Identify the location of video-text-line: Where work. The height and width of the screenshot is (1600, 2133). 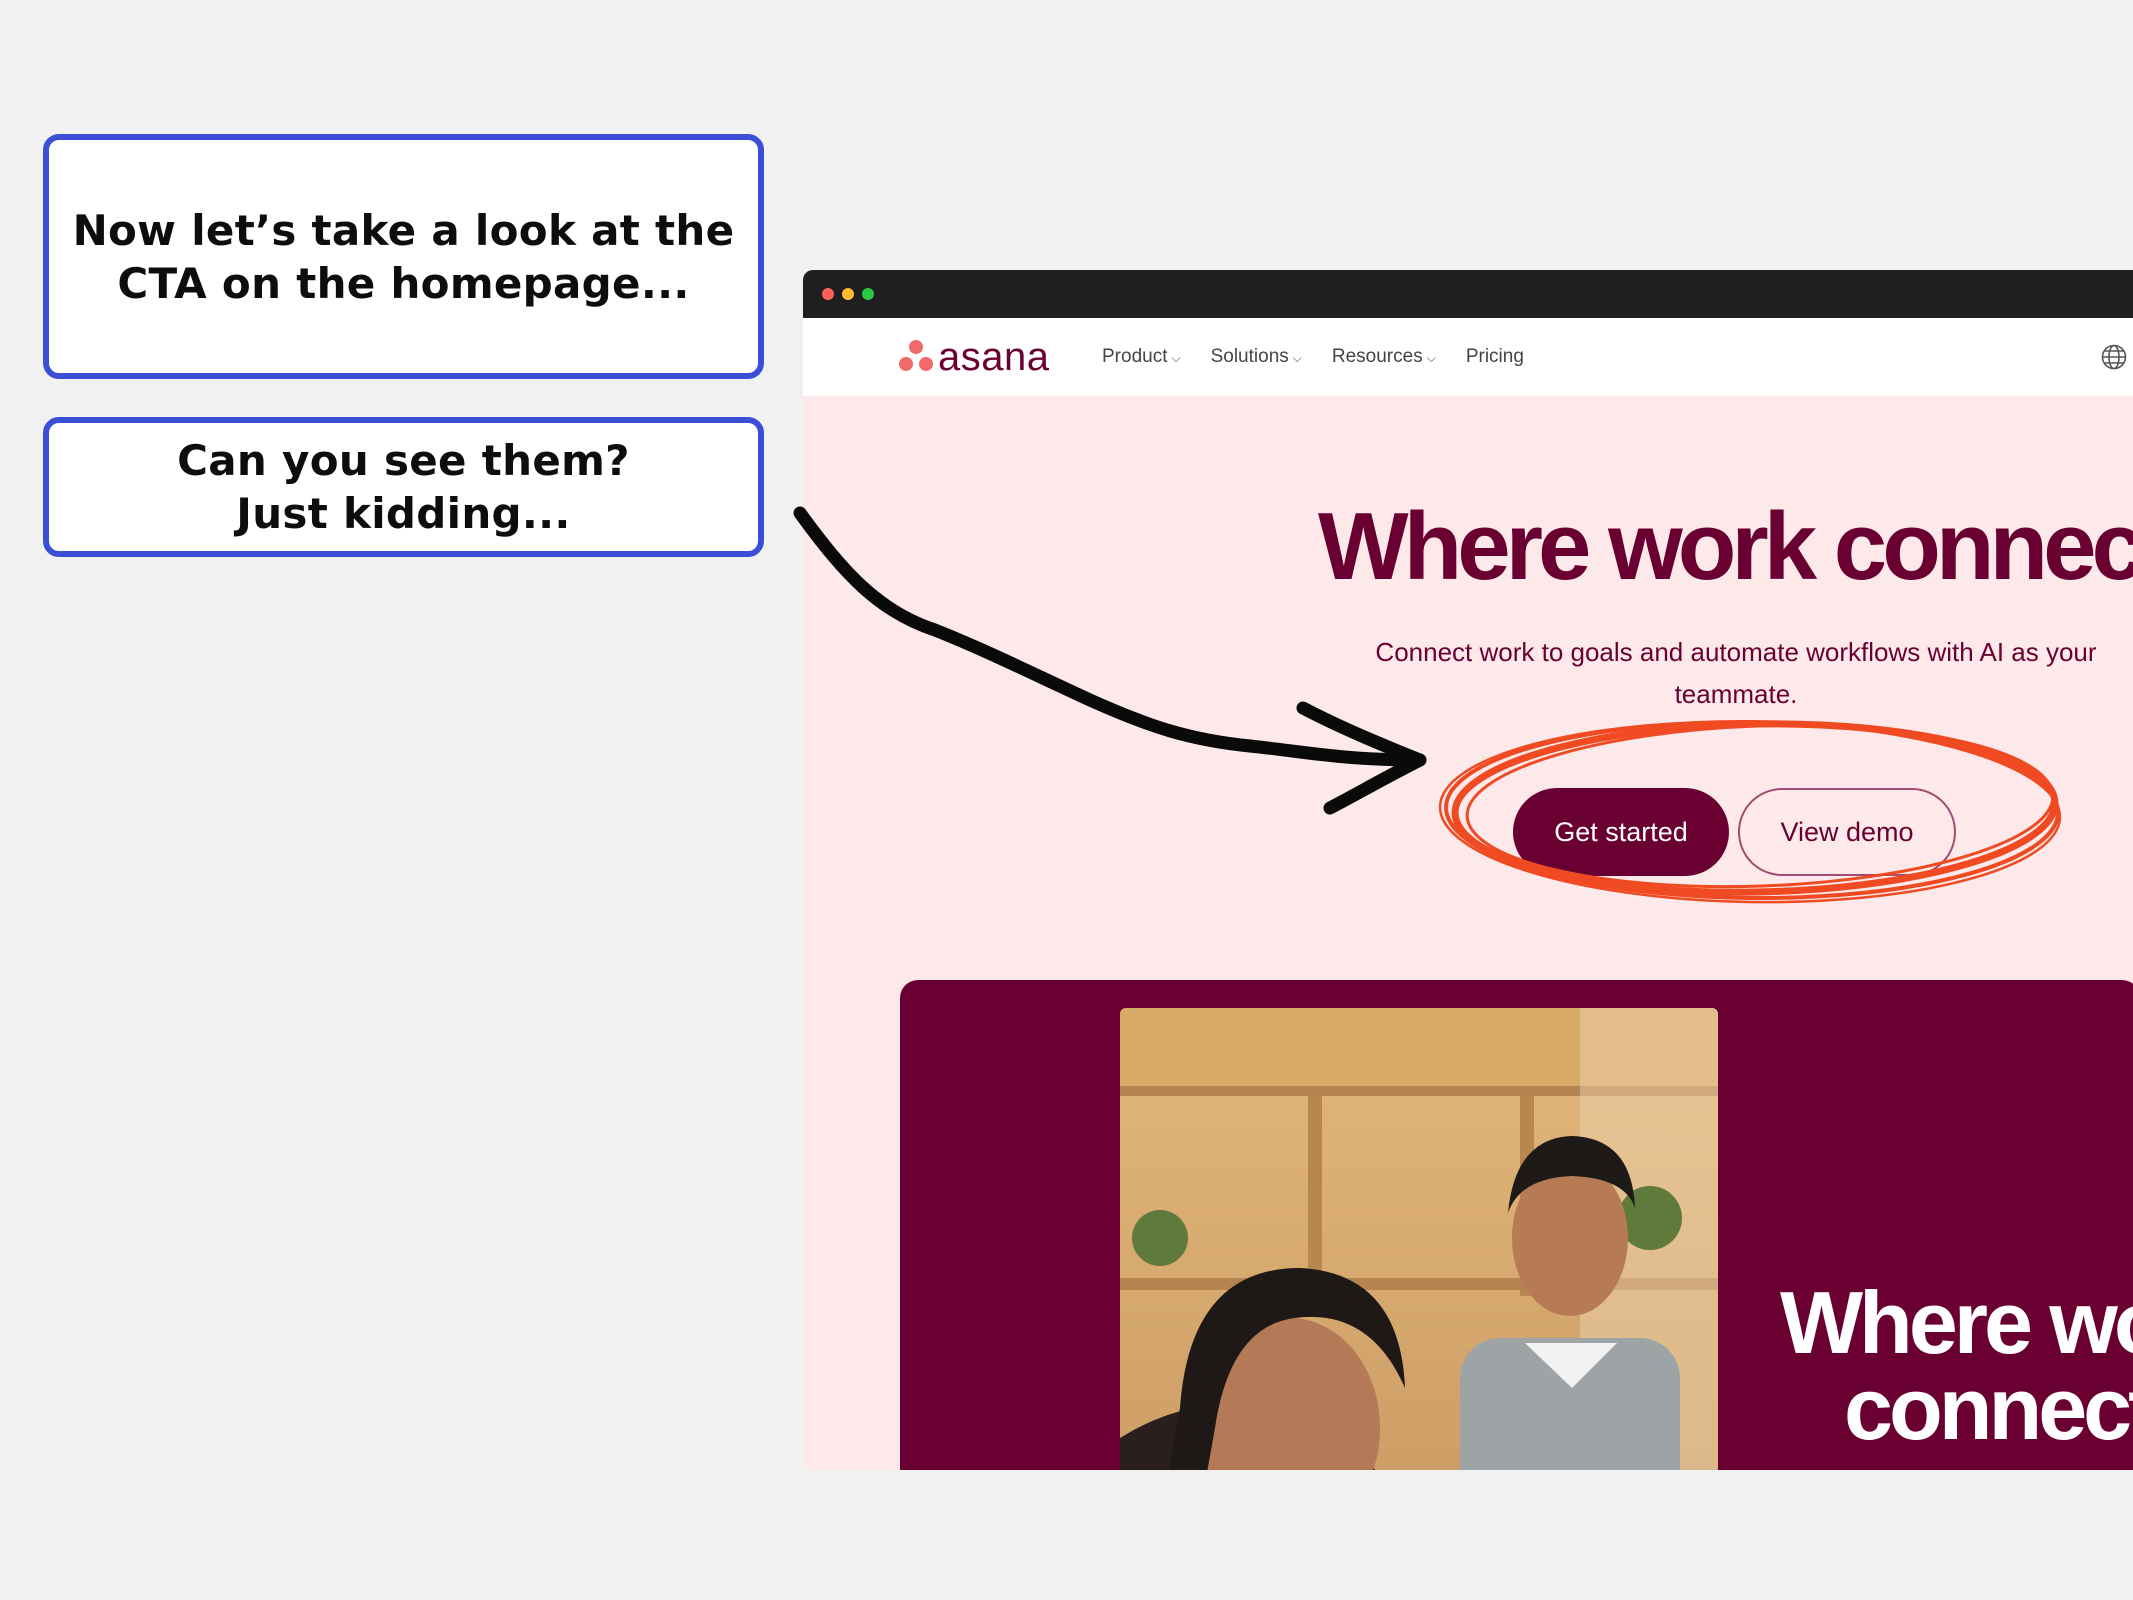
(1956, 1326).